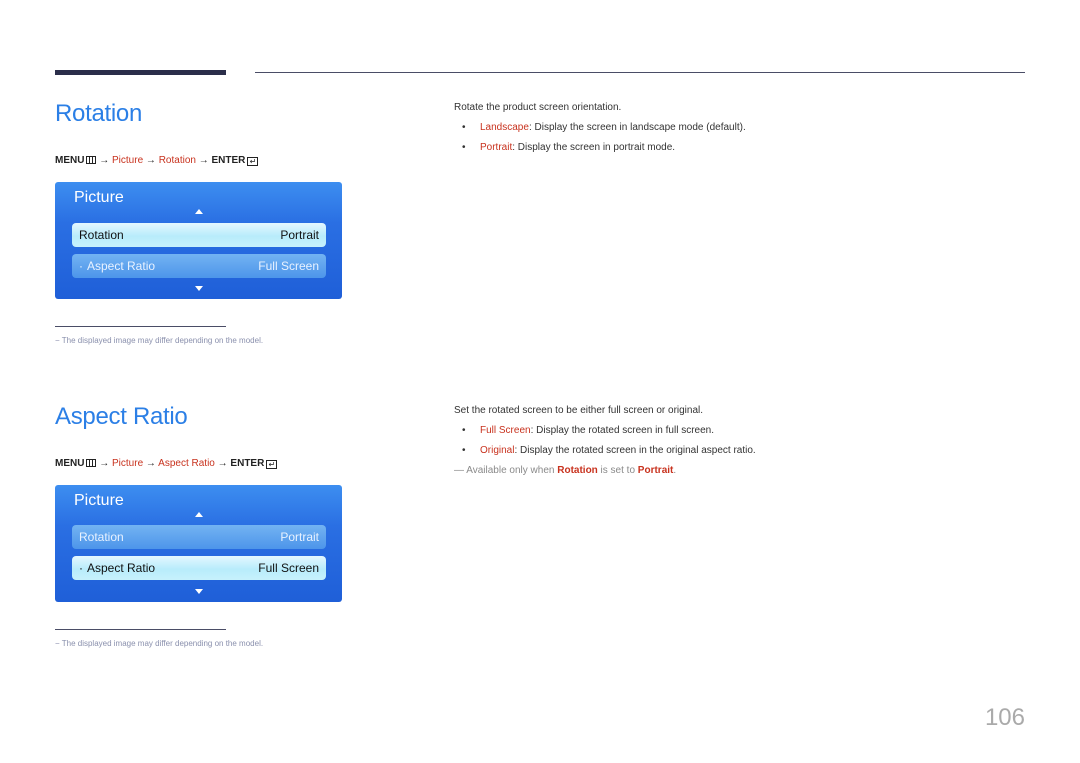 The height and width of the screenshot is (763, 1080). Describe the element at coordinates (504, 127) in the screenshot. I see `bullet-term: Landscape` at that location.